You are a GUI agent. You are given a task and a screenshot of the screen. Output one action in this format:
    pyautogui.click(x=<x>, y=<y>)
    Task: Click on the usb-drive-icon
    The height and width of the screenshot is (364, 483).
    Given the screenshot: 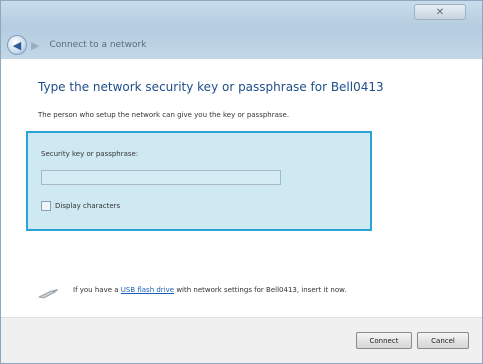 What is the action you would take?
    pyautogui.click(x=48, y=292)
    